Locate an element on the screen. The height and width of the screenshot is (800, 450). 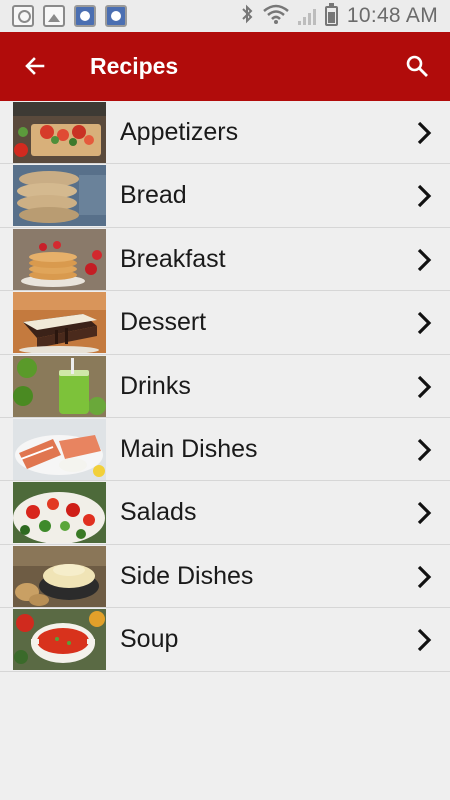
list-item-label: Salads is located at coordinates (158, 512).